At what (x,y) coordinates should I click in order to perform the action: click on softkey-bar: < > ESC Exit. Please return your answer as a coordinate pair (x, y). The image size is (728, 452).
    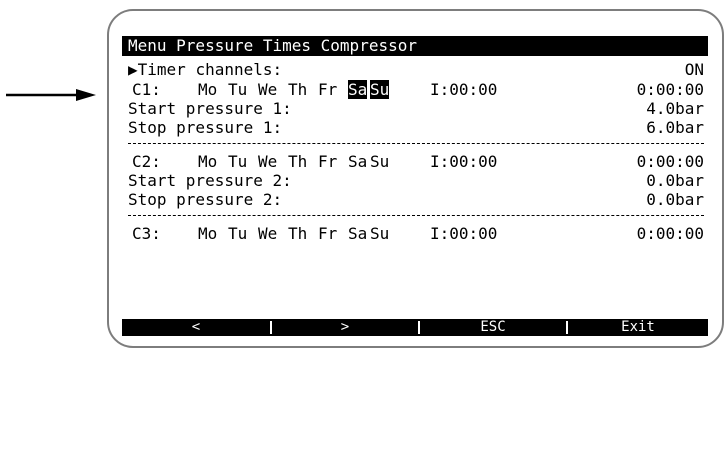
    Looking at the image, I should click on (415, 327).